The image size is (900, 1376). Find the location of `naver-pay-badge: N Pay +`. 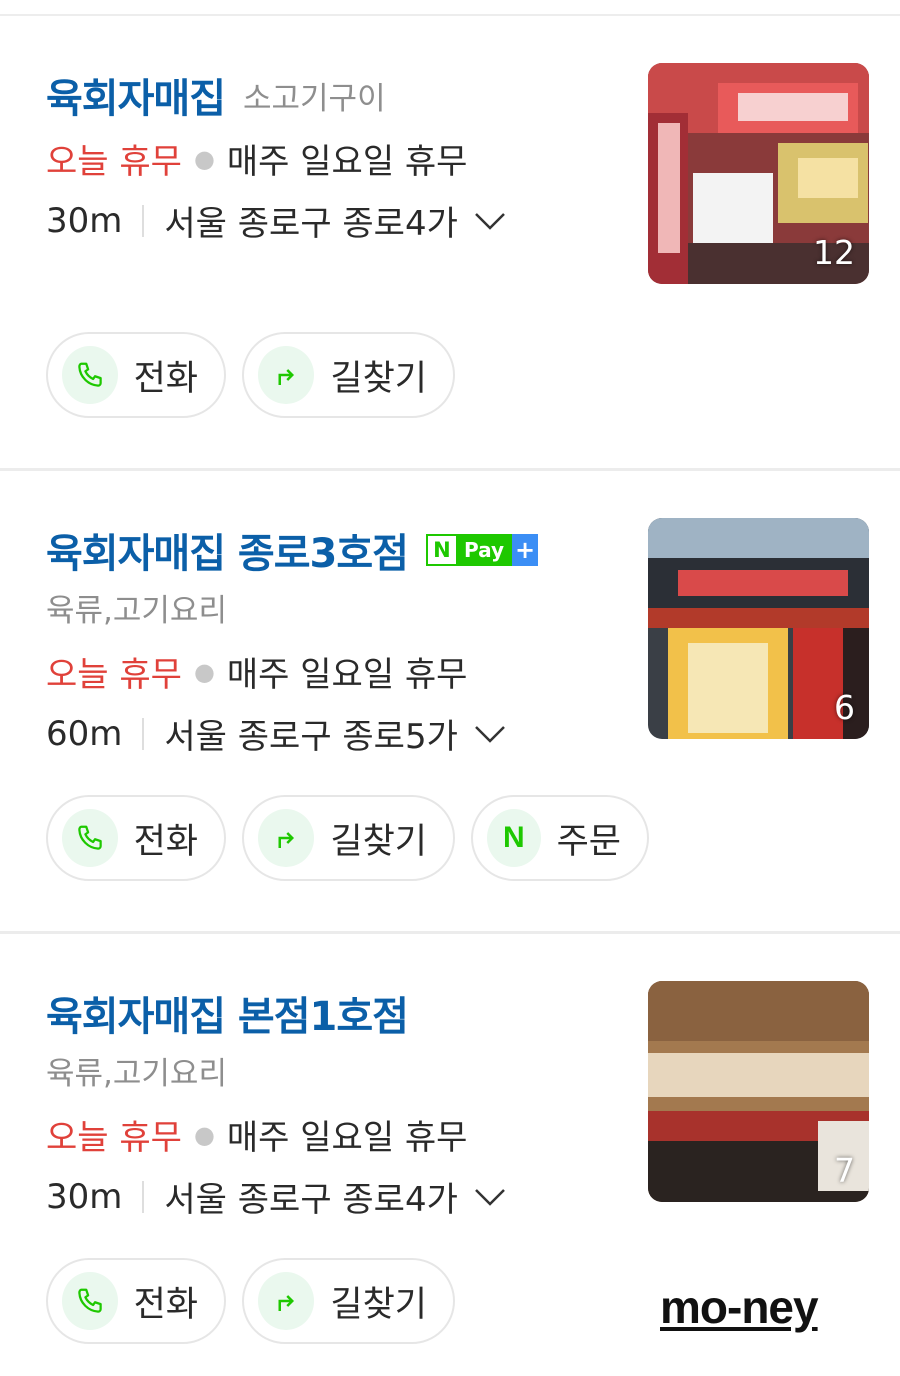

naver-pay-badge: N Pay + is located at coordinates (482, 550).